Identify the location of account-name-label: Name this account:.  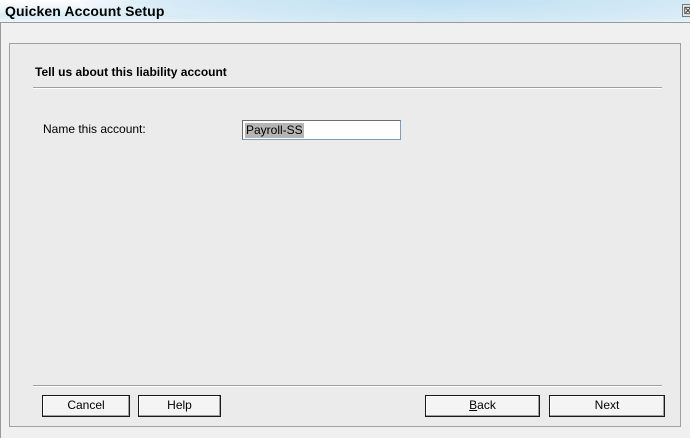
(94, 129).